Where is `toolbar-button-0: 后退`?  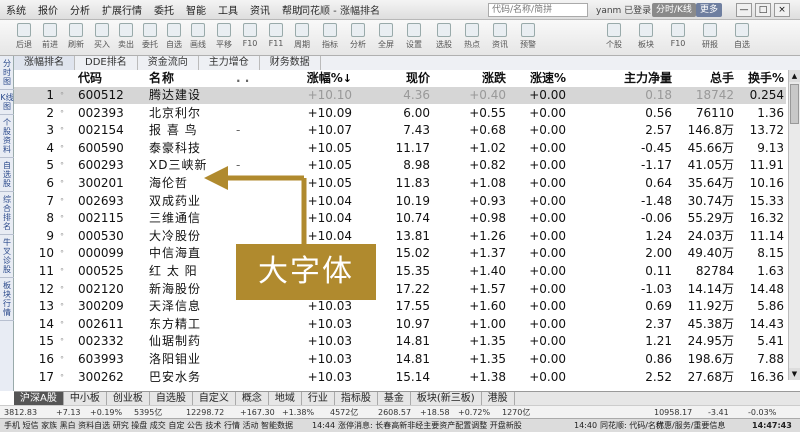 toolbar-button-0: 后退 is located at coordinates (24, 38).